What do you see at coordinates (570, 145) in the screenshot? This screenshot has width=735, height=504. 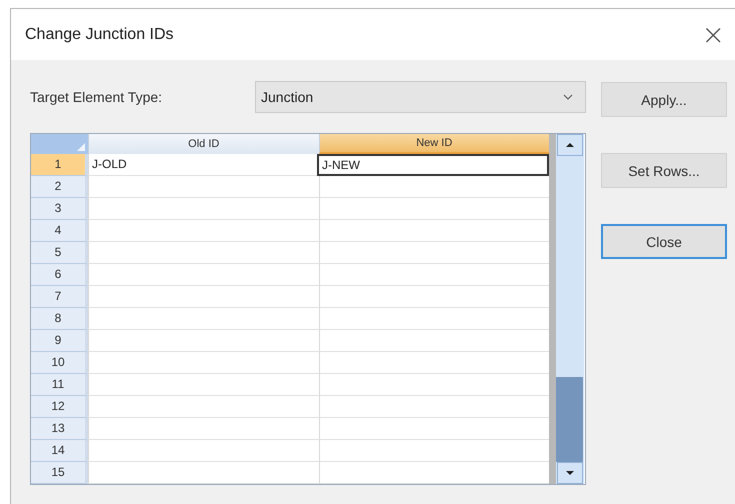 I see `scroll-up-icon` at bounding box center [570, 145].